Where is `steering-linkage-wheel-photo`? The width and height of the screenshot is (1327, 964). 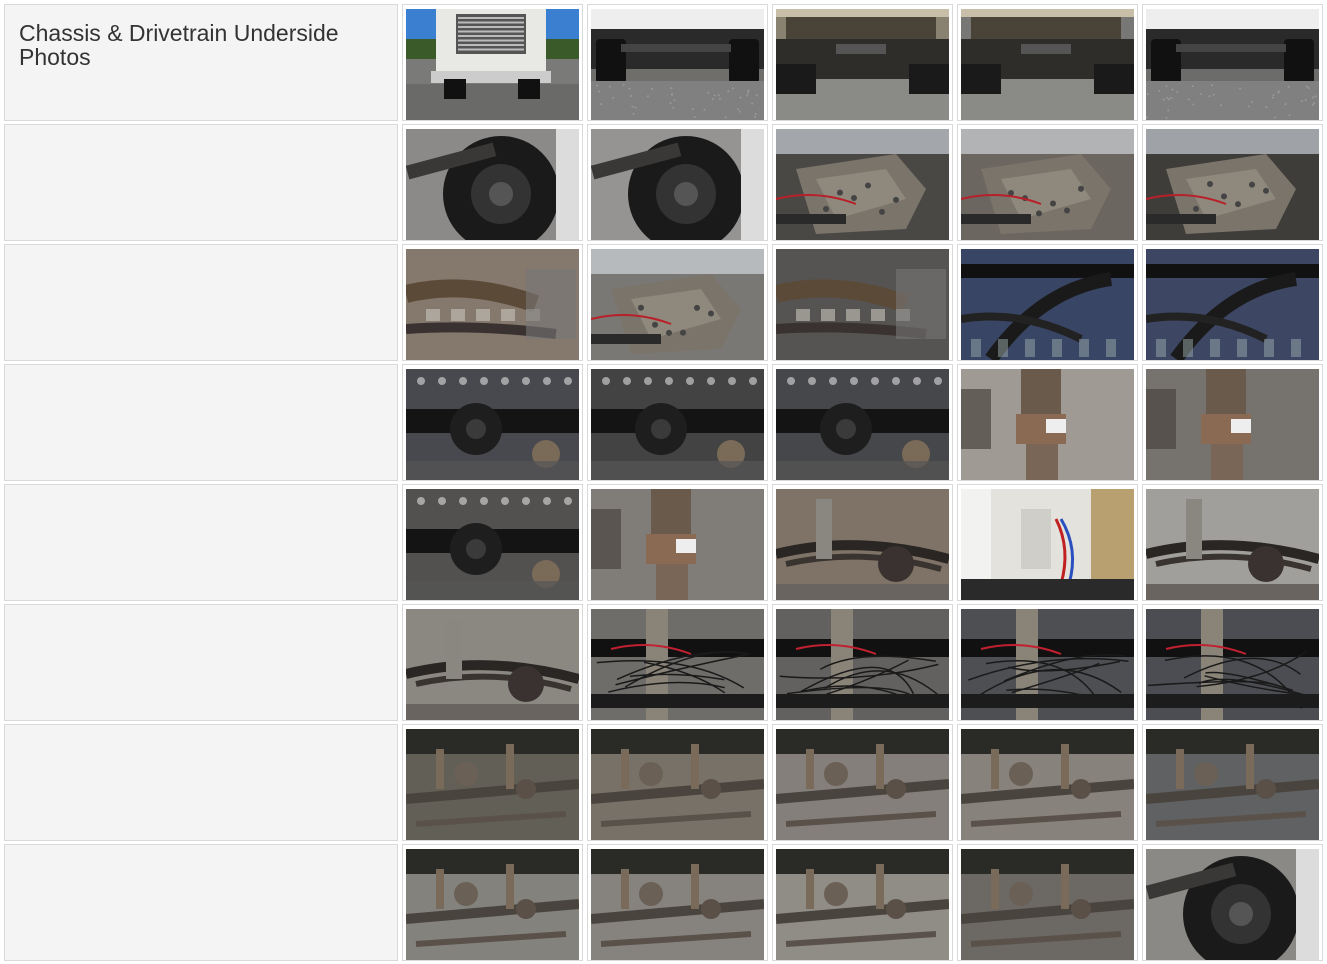 steering-linkage-wheel-photo is located at coordinates (677, 184).